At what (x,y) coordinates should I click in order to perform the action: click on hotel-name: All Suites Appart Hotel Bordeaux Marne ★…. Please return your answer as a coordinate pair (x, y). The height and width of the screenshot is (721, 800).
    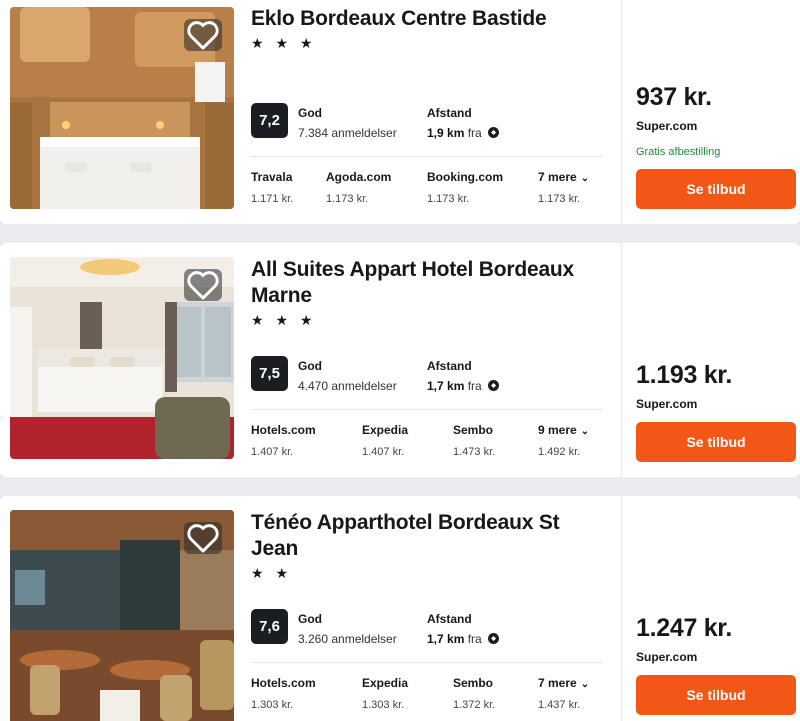
    Looking at the image, I should click on (431, 293).